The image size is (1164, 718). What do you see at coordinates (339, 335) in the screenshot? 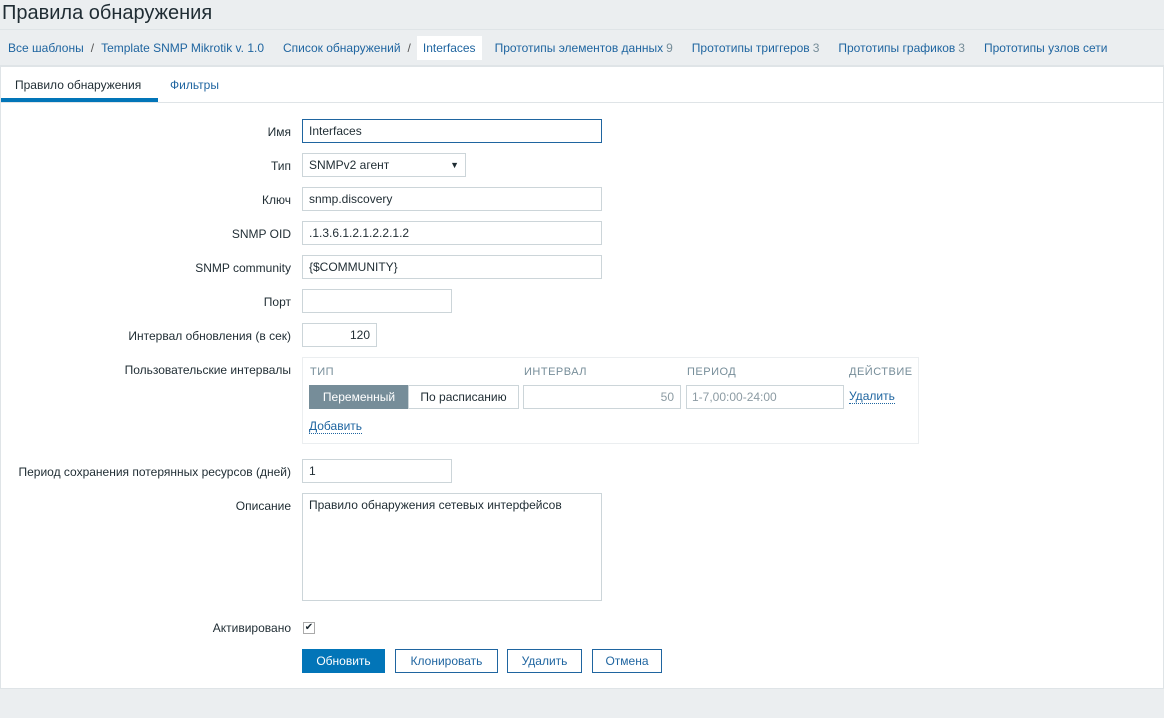
I see `interval-input: 120` at bounding box center [339, 335].